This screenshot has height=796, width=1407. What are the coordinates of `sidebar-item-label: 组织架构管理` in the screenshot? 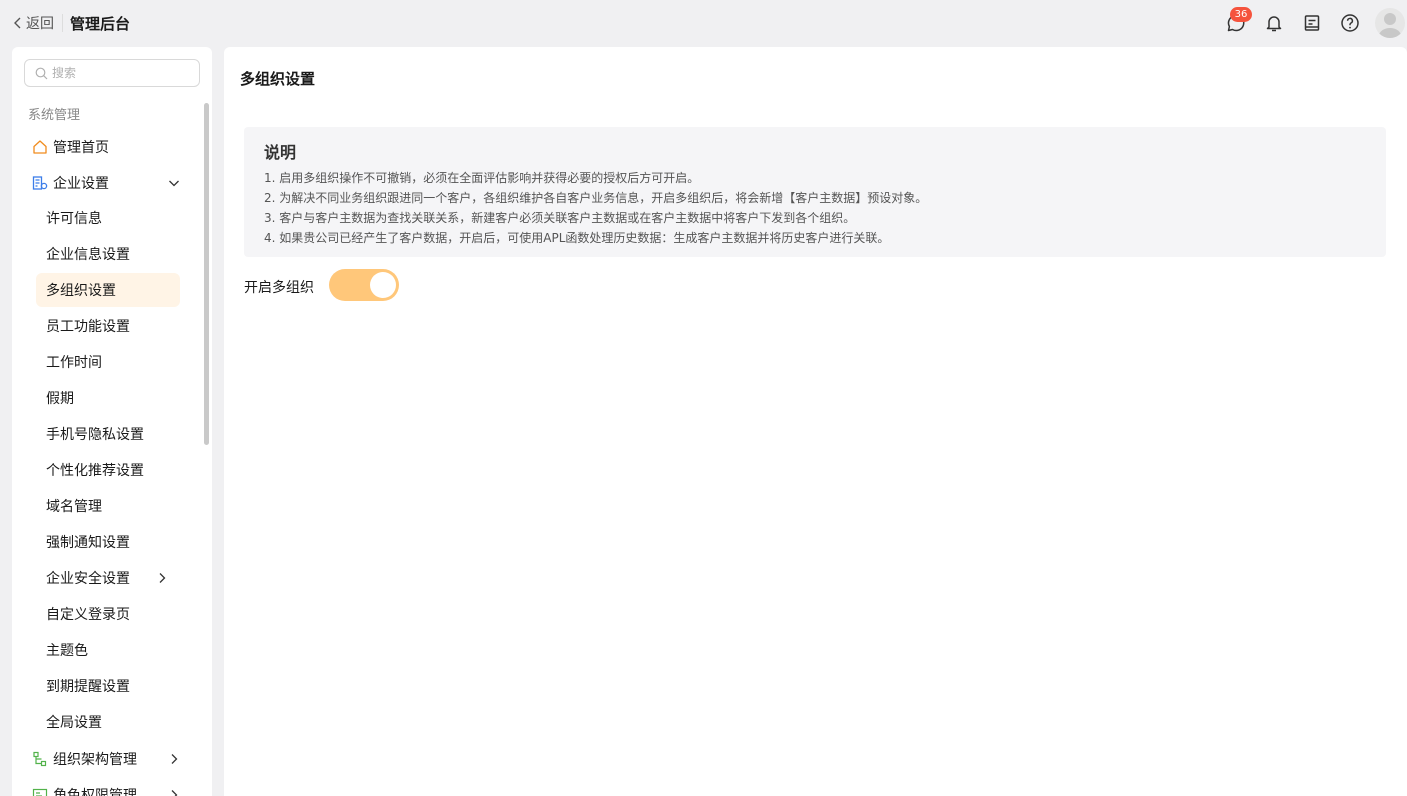 It's located at (95, 760).